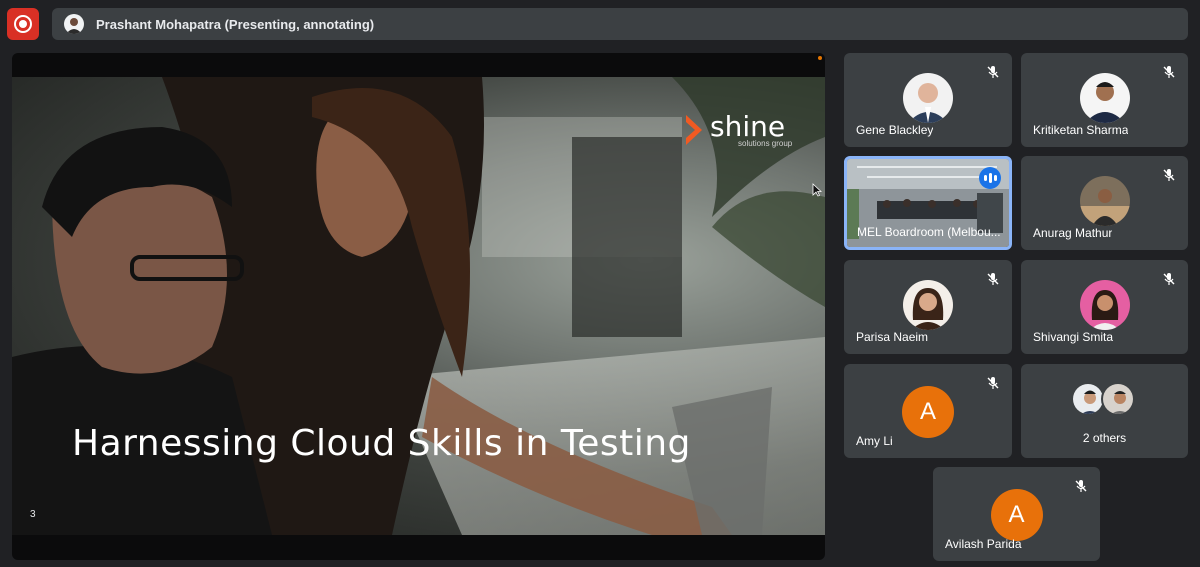 The height and width of the screenshot is (567, 1200). What do you see at coordinates (74, 24) in the screenshot?
I see `presenter-avatar` at bounding box center [74, 24].